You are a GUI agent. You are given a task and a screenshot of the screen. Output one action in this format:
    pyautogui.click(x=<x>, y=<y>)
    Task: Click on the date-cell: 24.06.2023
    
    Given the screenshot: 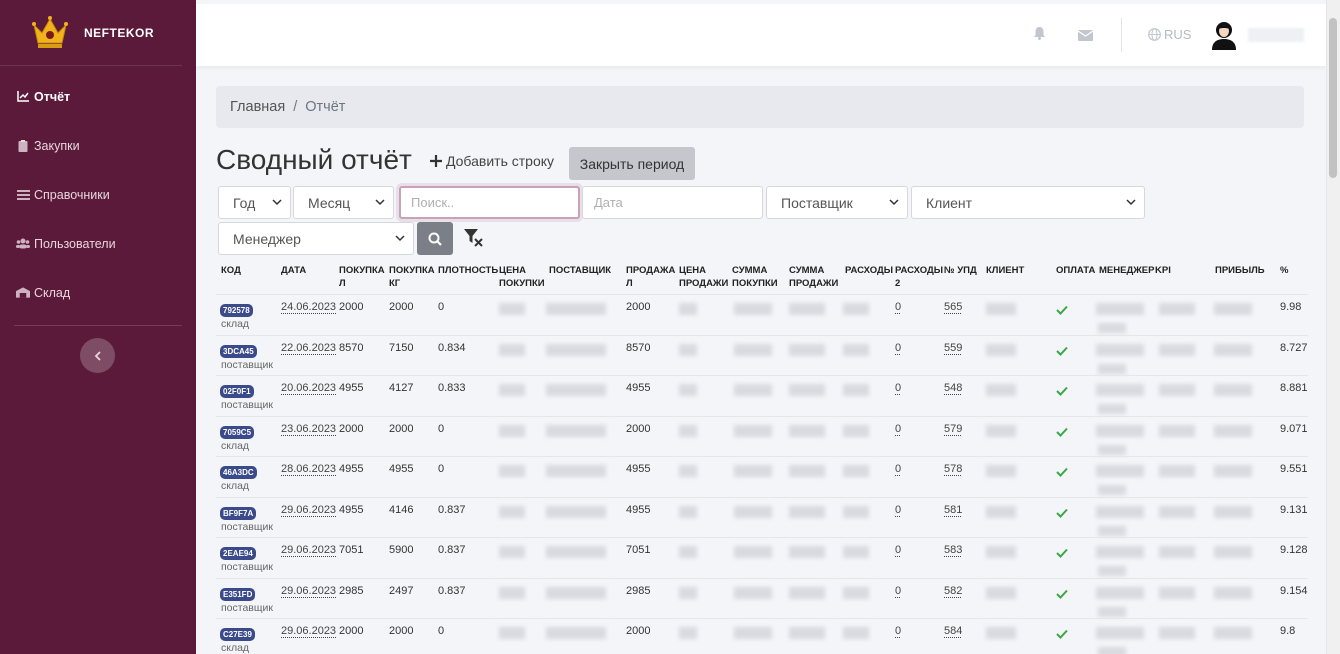 What is the action you would take?
    pyautogui.click(x=308, y=307)
    